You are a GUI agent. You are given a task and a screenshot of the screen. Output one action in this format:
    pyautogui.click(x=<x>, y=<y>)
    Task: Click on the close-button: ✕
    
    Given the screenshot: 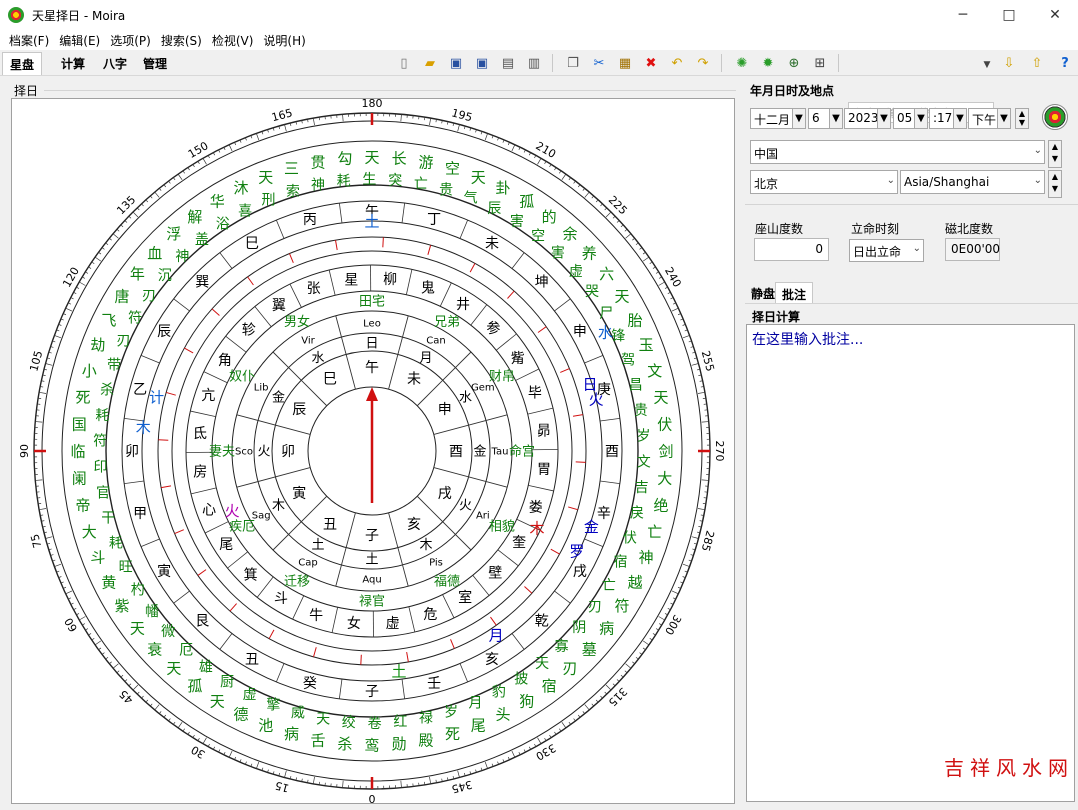 What is the action you would take?
    pyautogui.click(x=1055, y=15)
    